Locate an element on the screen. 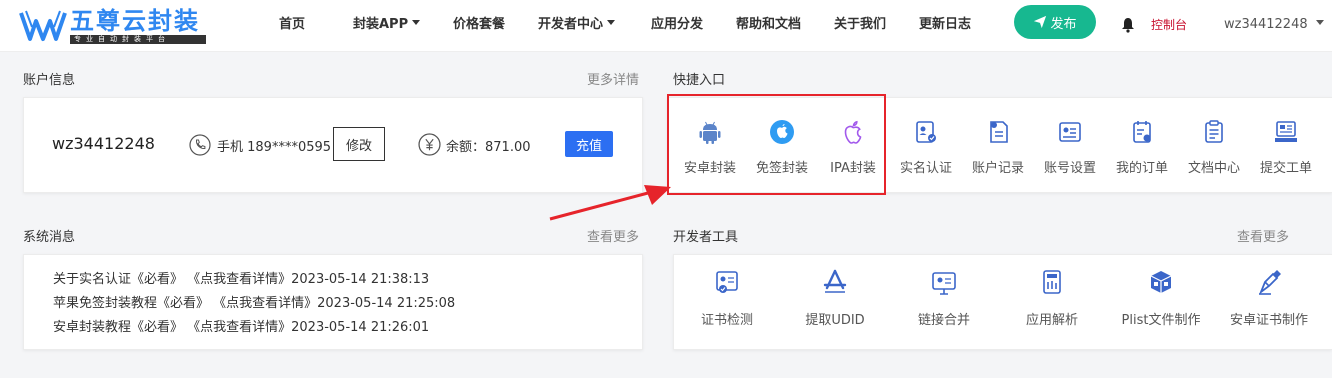 Image resolution: width=1332 pixels, height=378 pixels. quick-link-label: 实名认证 is located at coordinates (925, 168).